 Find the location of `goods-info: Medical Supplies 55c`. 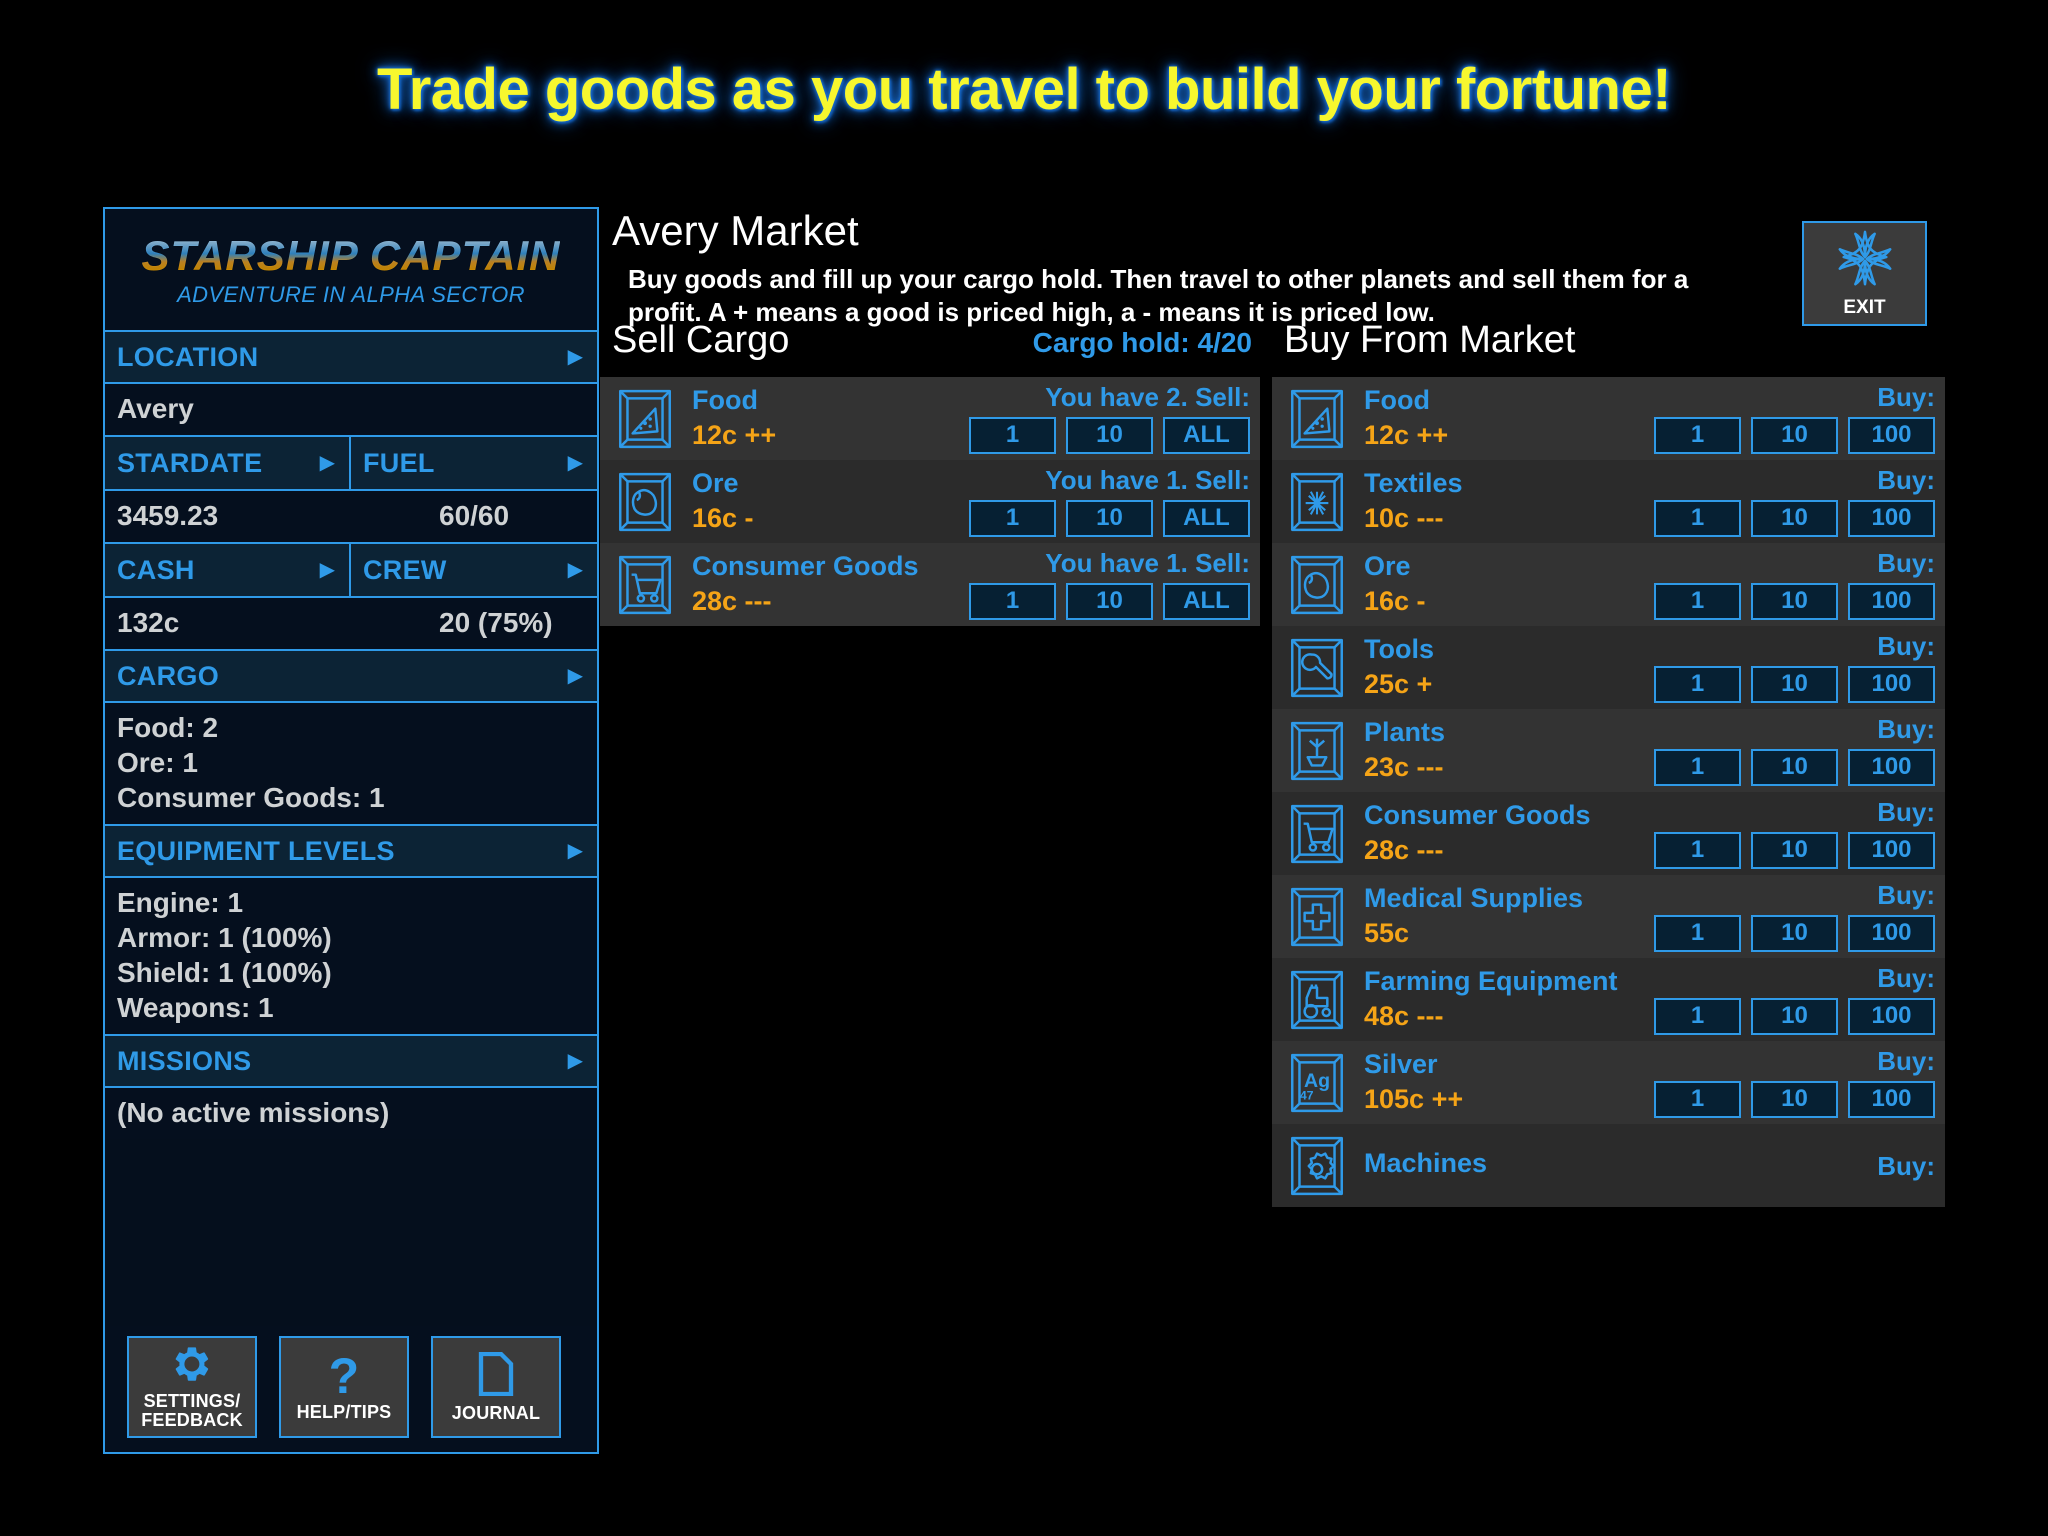

goods-info: Medical Supplies 55c is located at coordinates (1473, 916).